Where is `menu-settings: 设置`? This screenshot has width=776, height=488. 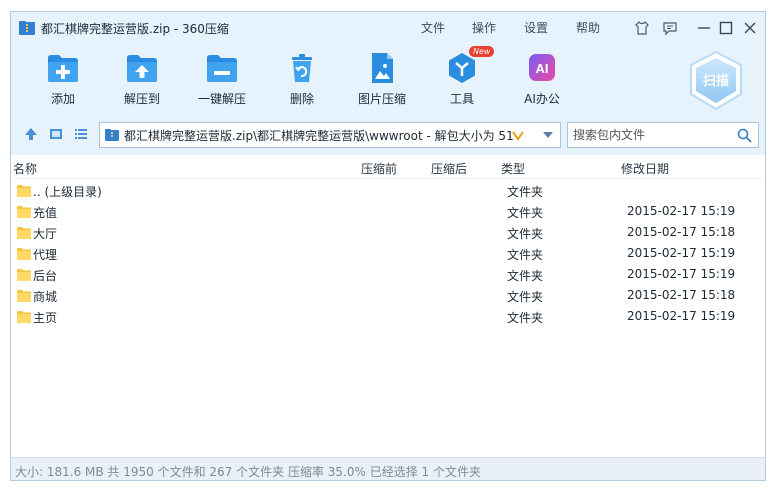
menu-settings: 设置 is located at coordinates (536, 27).